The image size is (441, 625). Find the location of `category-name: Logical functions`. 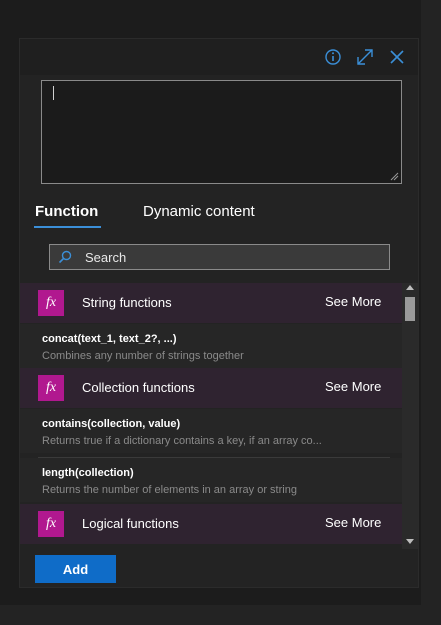

category-name: Logical functions is located at coordinates (130, 523).